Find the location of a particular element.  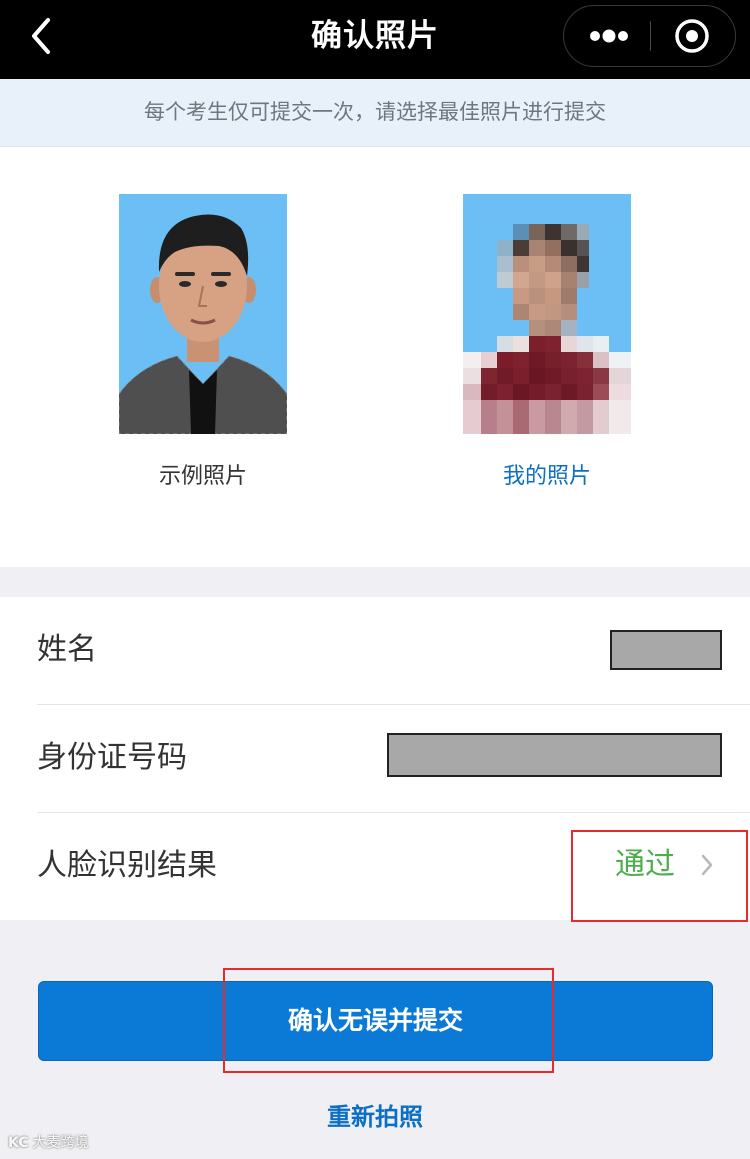

more-button is located at coordinates (607, 35).